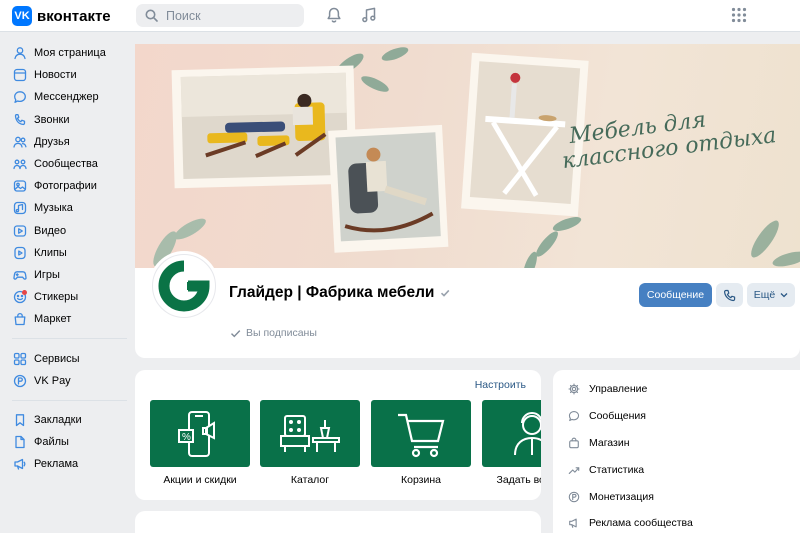  What do you see at coordinates (618, 389) in the screenshot?
I see `management-item-label: Управление` at bounding box center [618, 389].